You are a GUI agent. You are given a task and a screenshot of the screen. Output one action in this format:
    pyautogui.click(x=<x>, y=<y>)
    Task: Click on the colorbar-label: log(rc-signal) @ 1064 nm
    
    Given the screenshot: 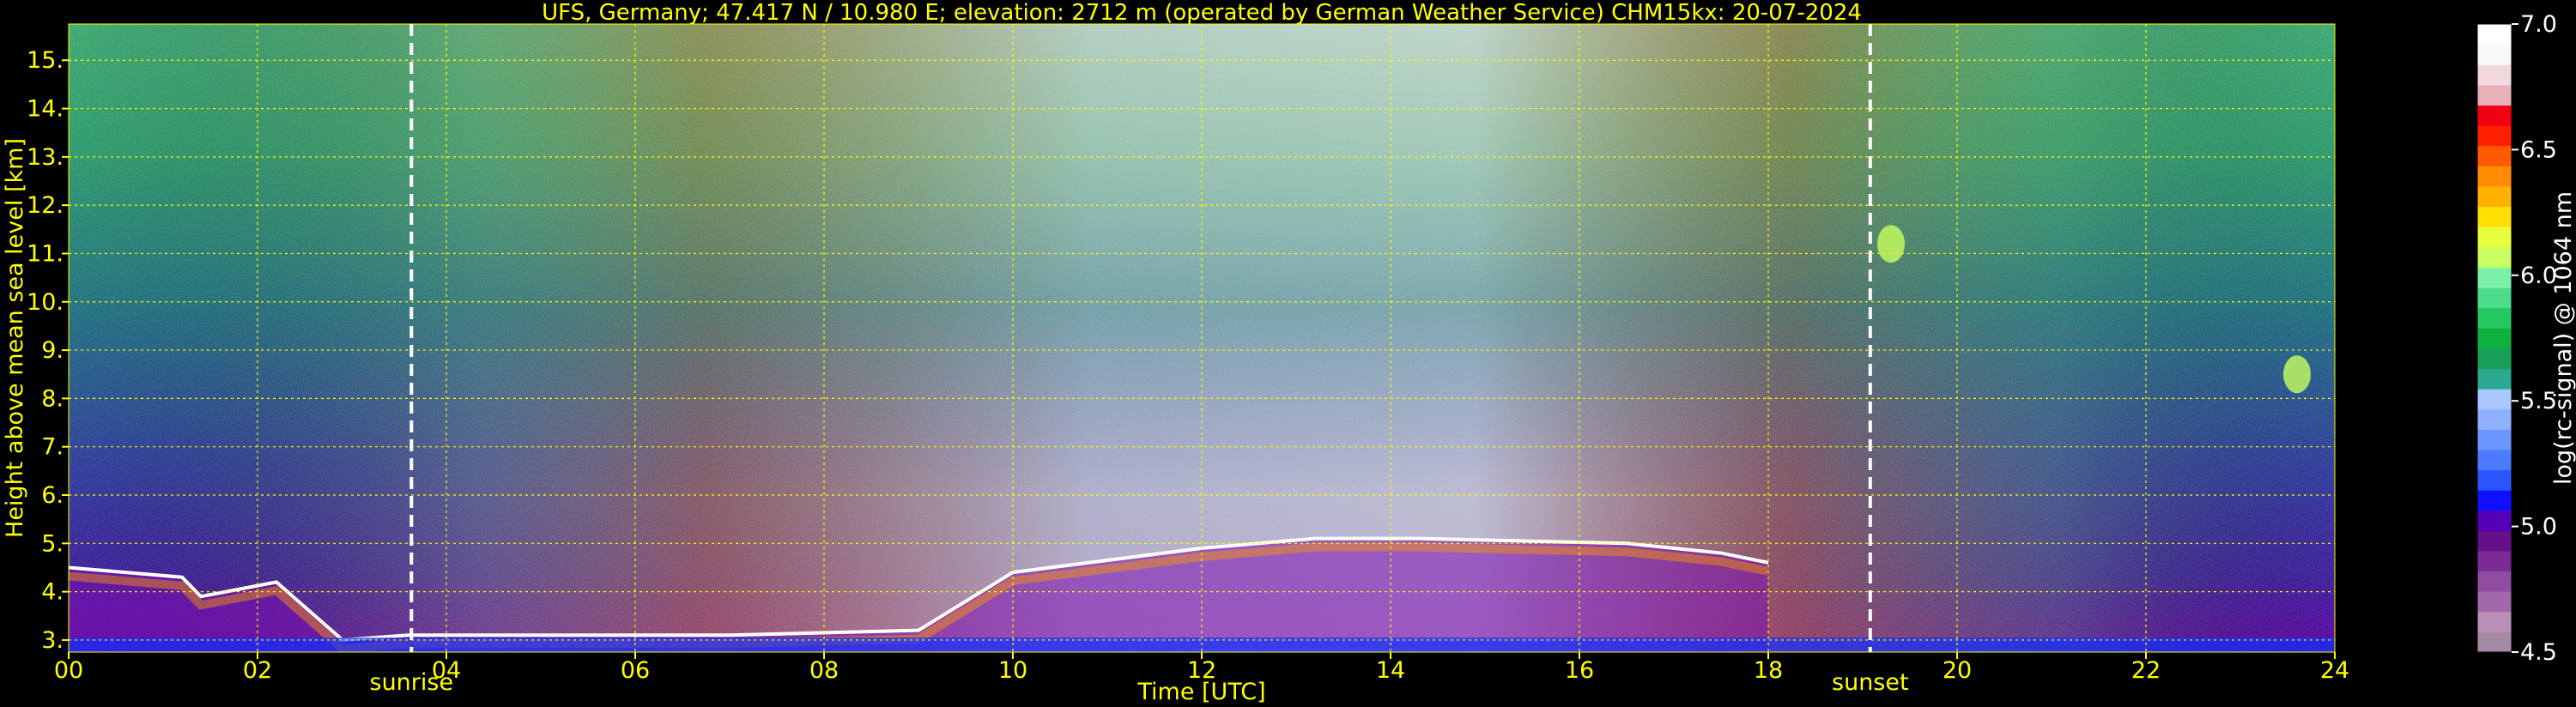 What is the action you would take?
    pyautogui.click(x=2563, y=338)
    